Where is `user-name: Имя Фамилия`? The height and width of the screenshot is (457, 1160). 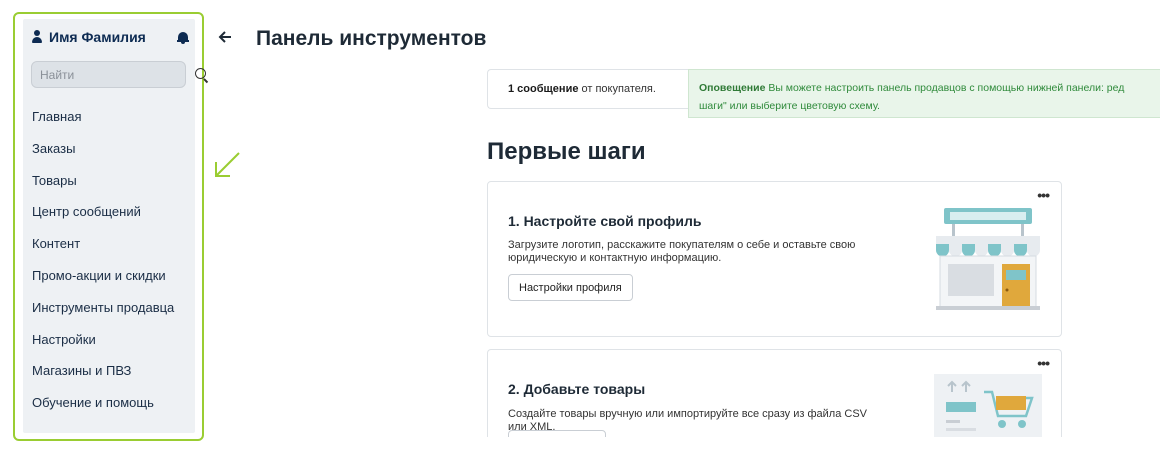
user-name: Имя Фамилия is located at coordinates (113, 37).